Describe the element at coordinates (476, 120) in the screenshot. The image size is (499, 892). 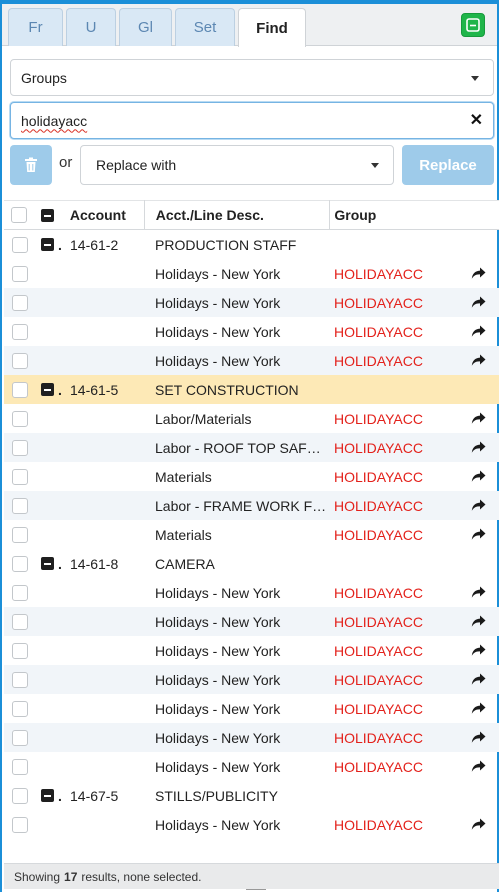
I see `clear-search-icon: ✕` at that location.